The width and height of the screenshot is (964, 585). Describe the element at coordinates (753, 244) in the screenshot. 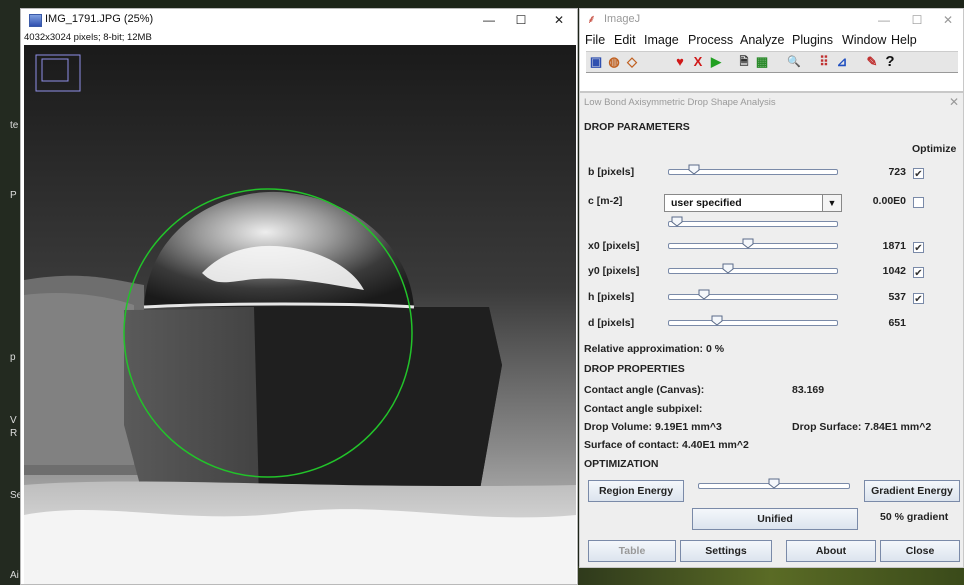

I see `param-x0-slider` at that location.